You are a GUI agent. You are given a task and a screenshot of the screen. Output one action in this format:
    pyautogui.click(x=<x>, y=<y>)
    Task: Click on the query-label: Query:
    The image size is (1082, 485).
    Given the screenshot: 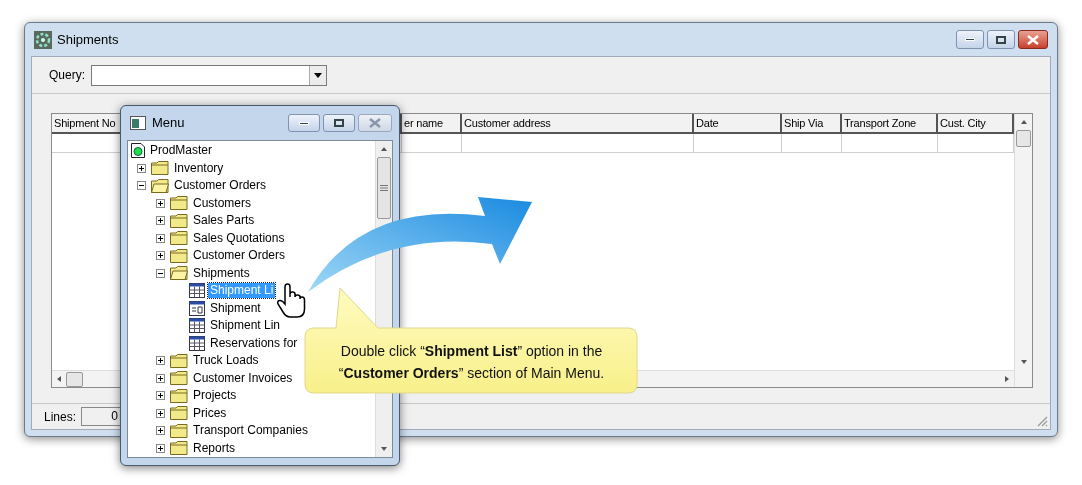 What is the action you would take?
    pyautogui.click(x=67, y=75)
    